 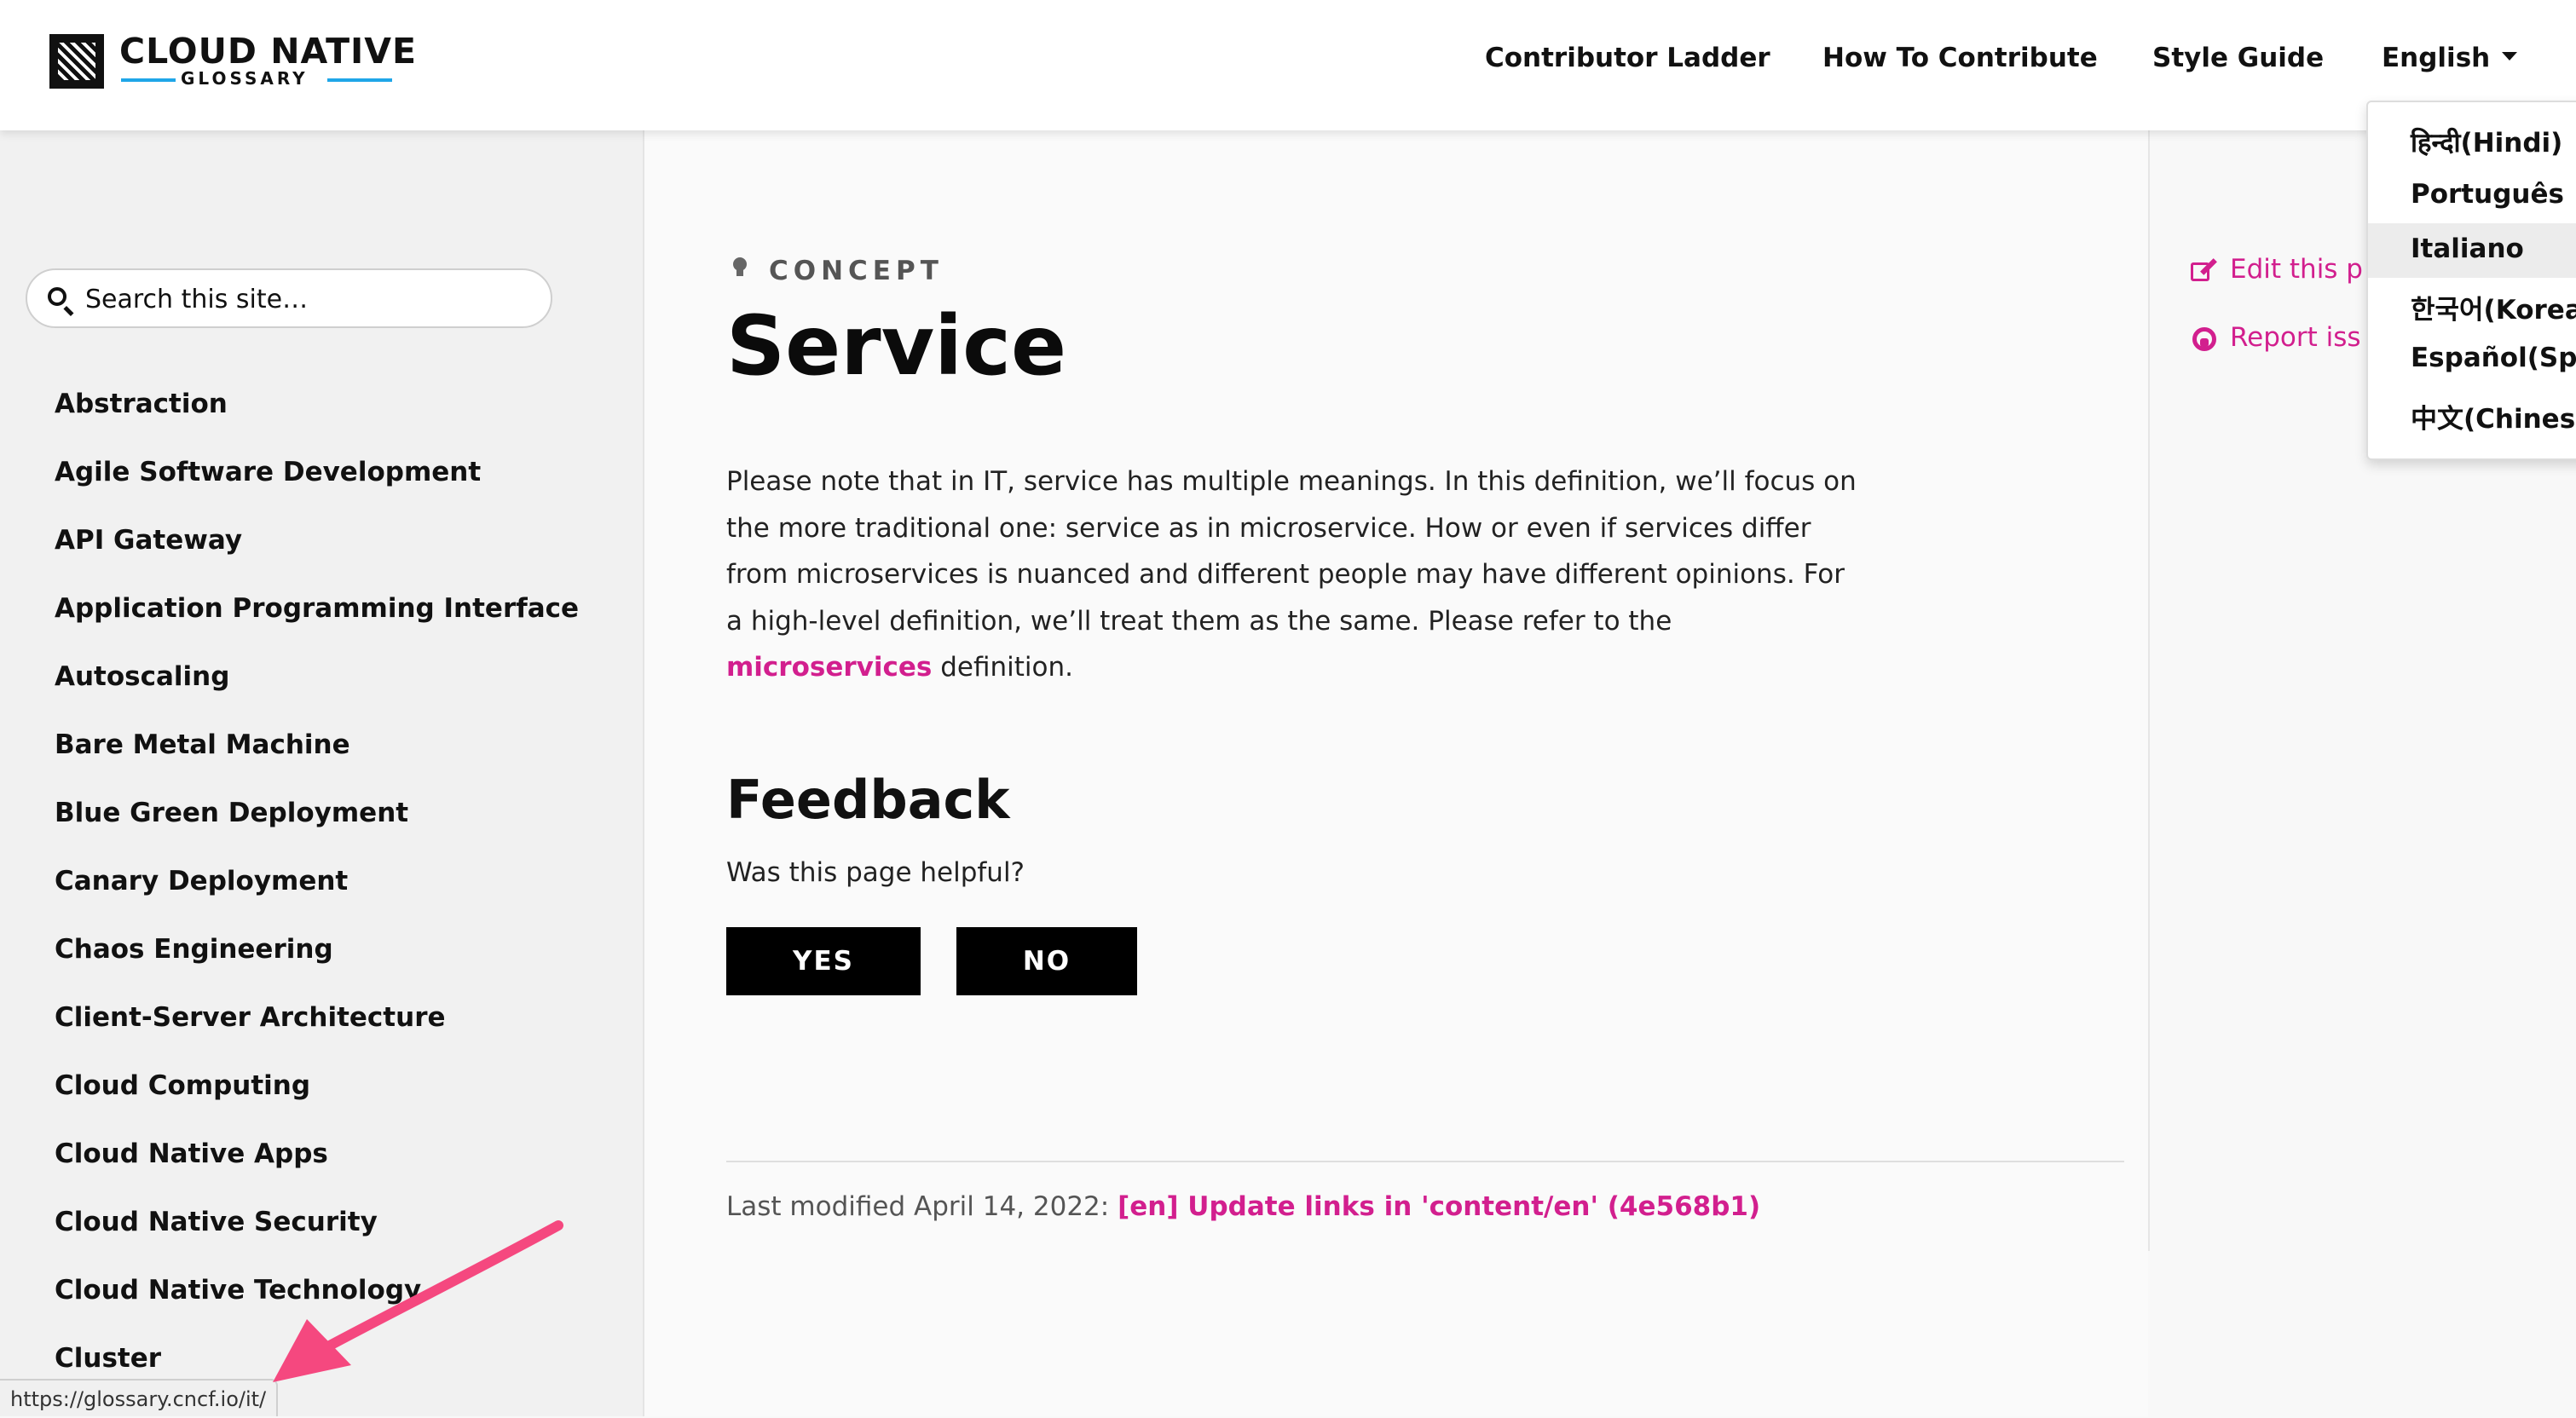 I want to click on nav-contributor-ladder: Contributor Ladder, so click(x=1627, y=58).